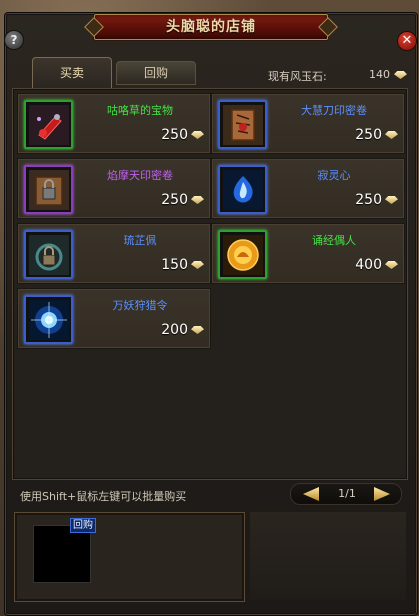 This screenshot has height=616, width=419. I want to click on red-treasure-icon, so click(48, 124).